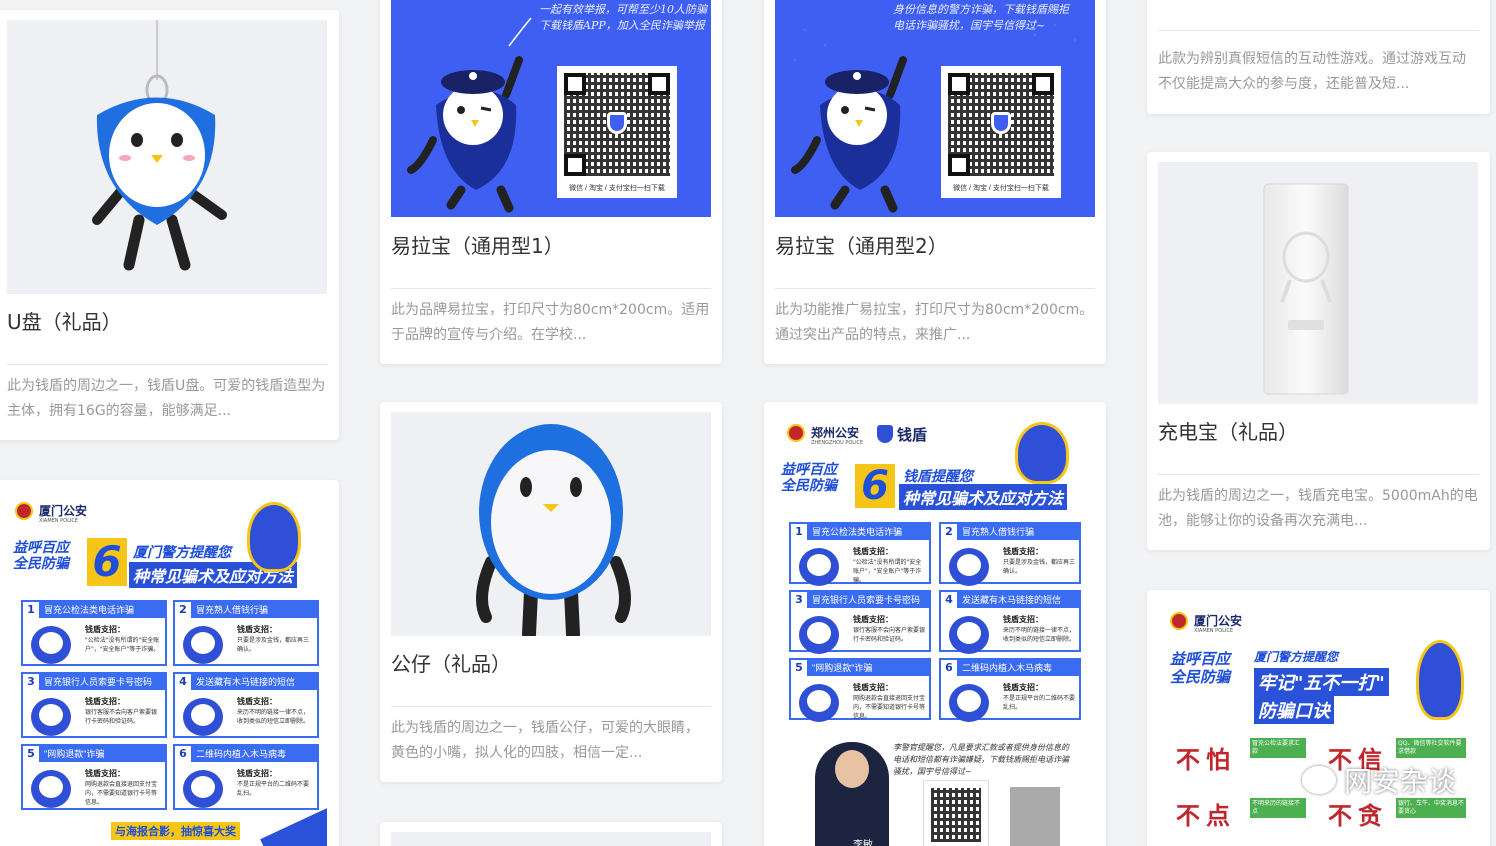 The width and height of the screenshot is (1496, 846). Describe the element at coordinates (477, 244) in the screenshot. I see `product-title: 易拉宝（通用型1）` at that location.